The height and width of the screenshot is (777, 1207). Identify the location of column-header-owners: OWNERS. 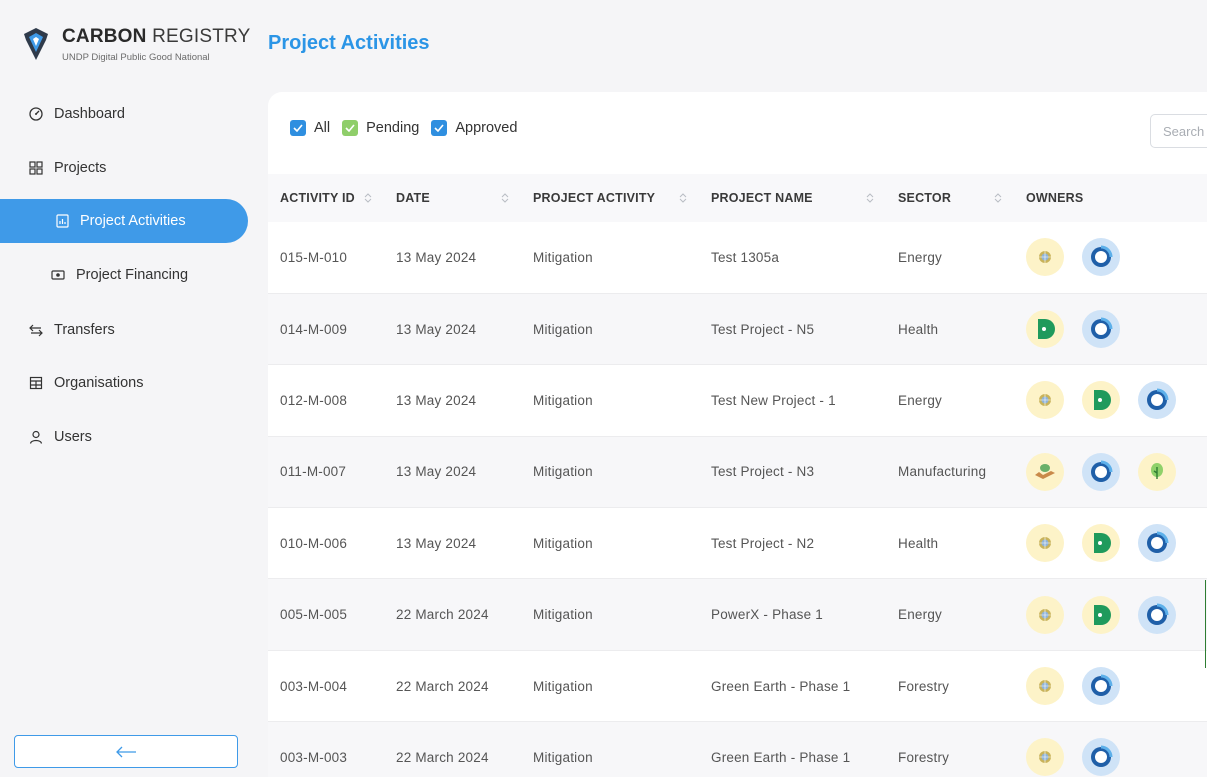
(1110, 198).